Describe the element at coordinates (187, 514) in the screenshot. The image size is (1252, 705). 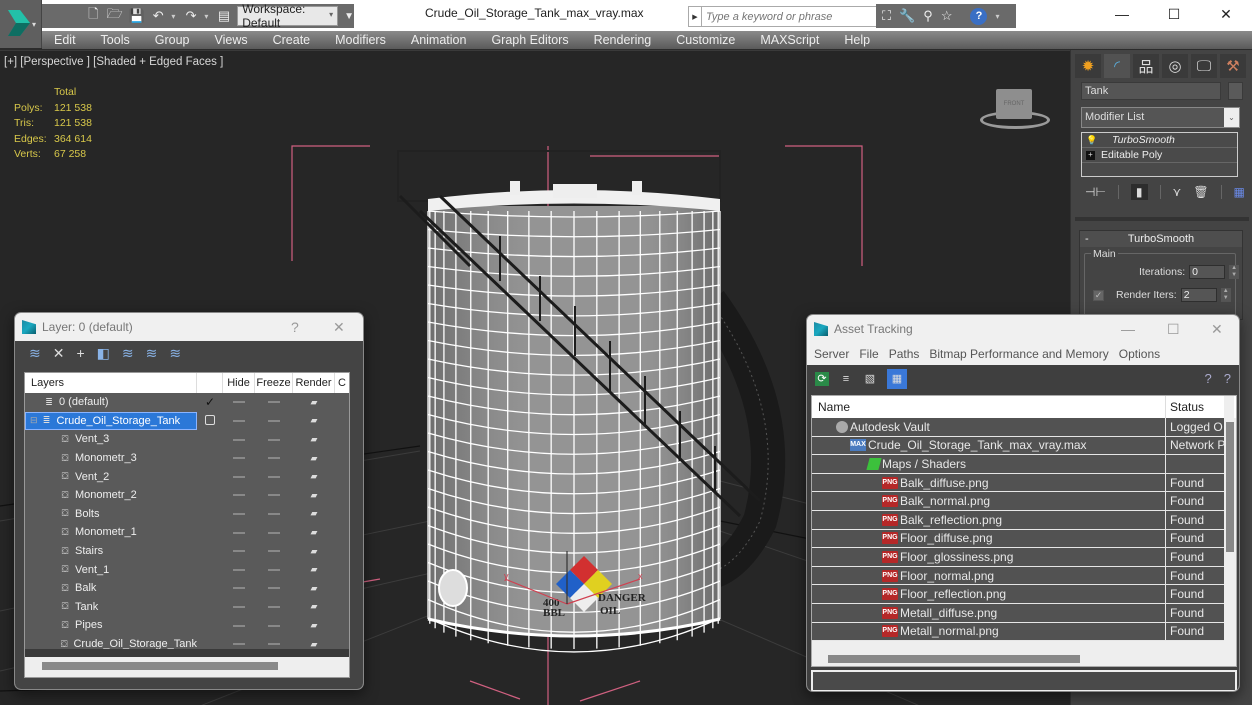
I see `layer-row: ⛋ Bolts ▰` at that location.